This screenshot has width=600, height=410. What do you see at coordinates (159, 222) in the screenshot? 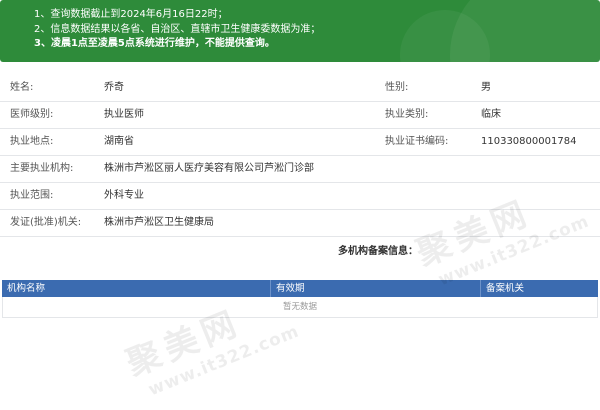
I see `authority-value: 株洲市芦淞区卫生健康局` at bounding box center [159, 222].